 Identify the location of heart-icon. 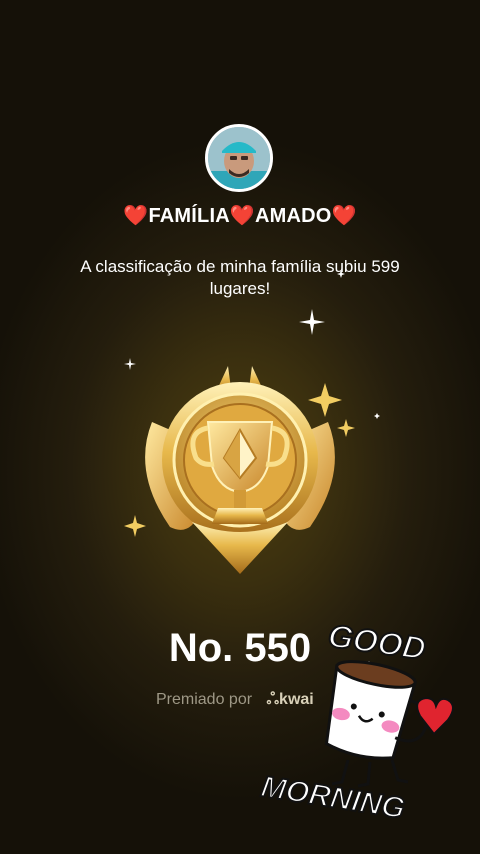
(435, 716).